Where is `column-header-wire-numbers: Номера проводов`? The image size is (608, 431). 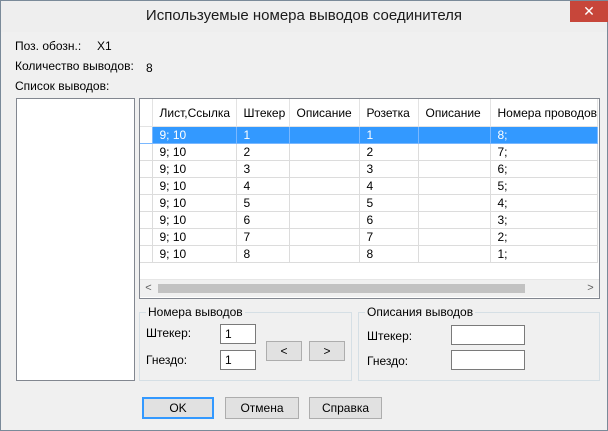
column-header-wire-numbers: Номера проводов is located at coordinates (544, 113).